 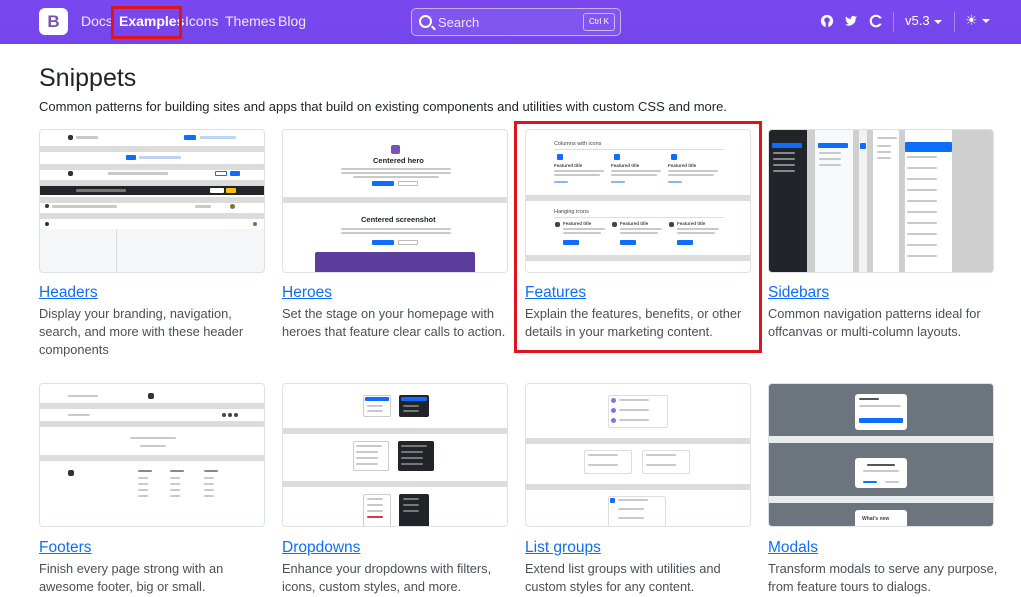 What do you see at coordinates (131, 157) in the screenshot?
I see `thumb-pill` at bounding box center [131, 157].